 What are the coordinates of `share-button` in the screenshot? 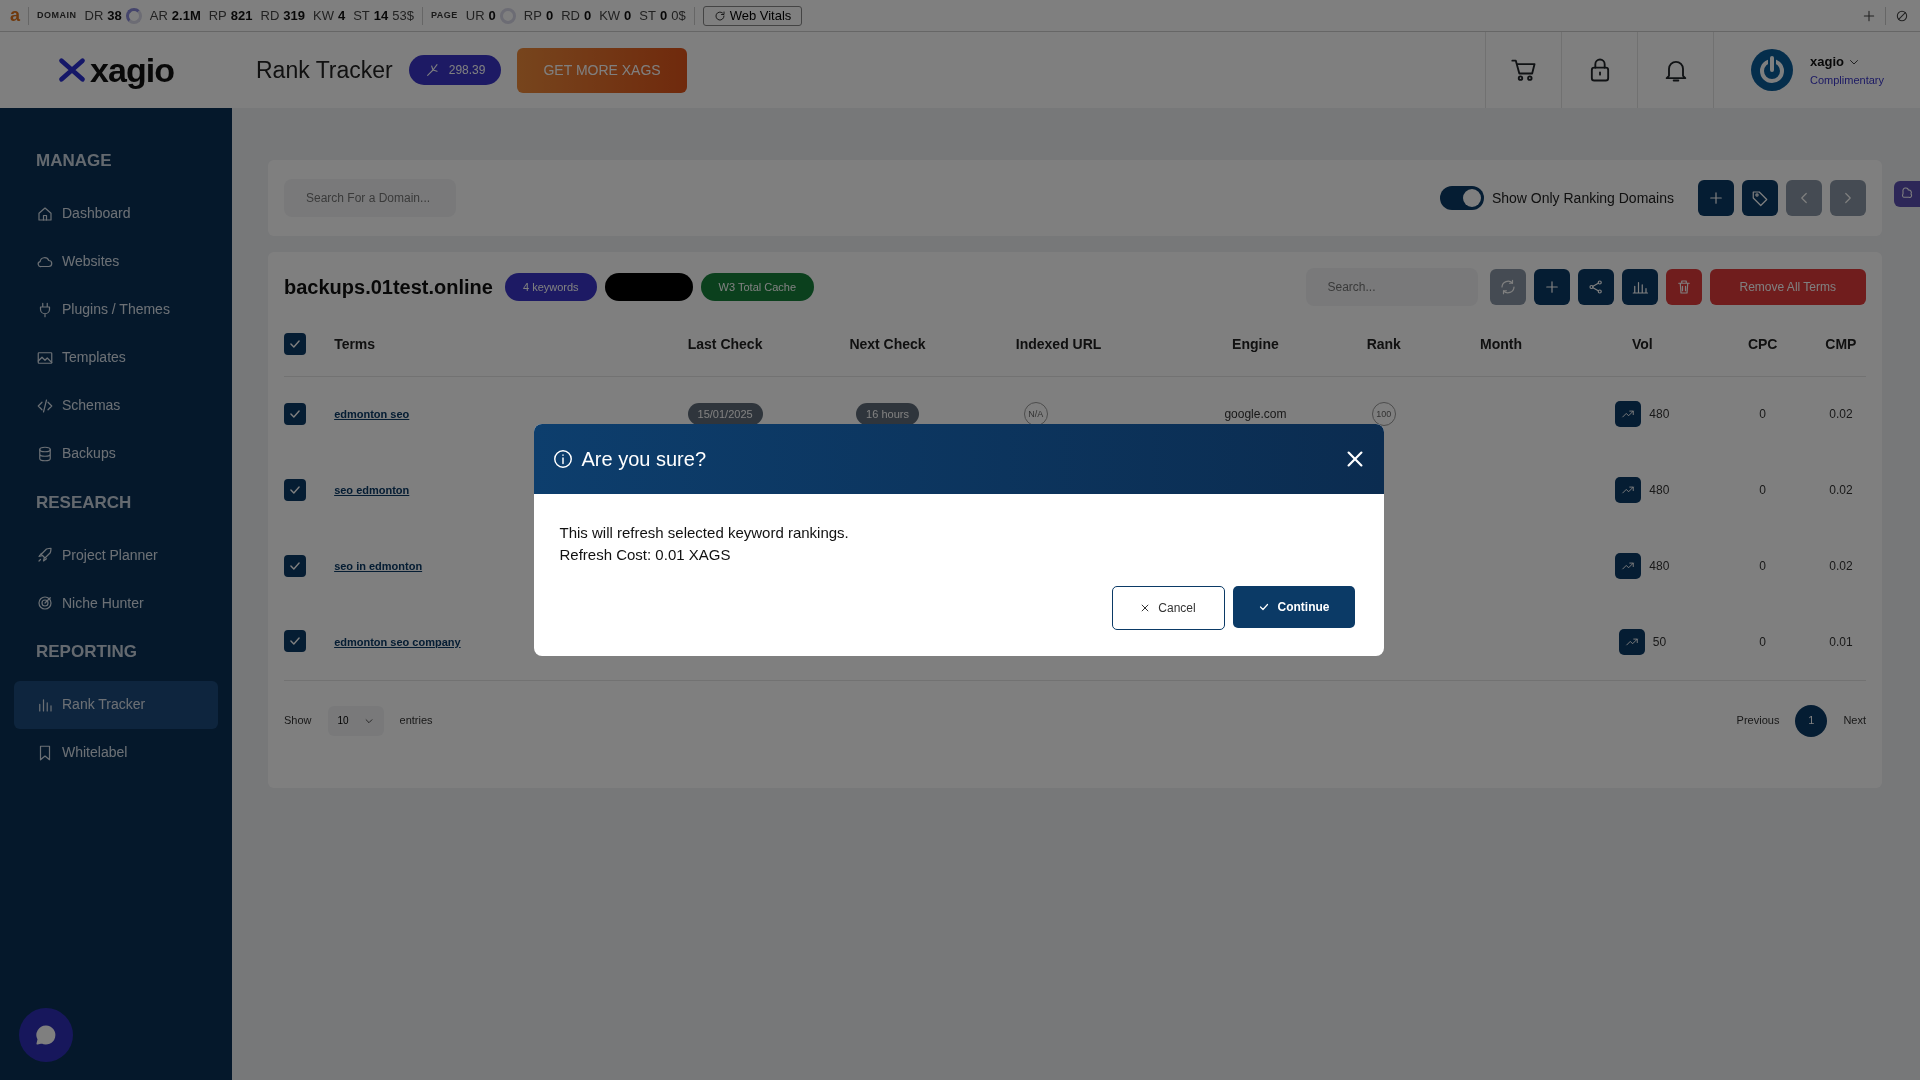 It's located at (1595, 287).